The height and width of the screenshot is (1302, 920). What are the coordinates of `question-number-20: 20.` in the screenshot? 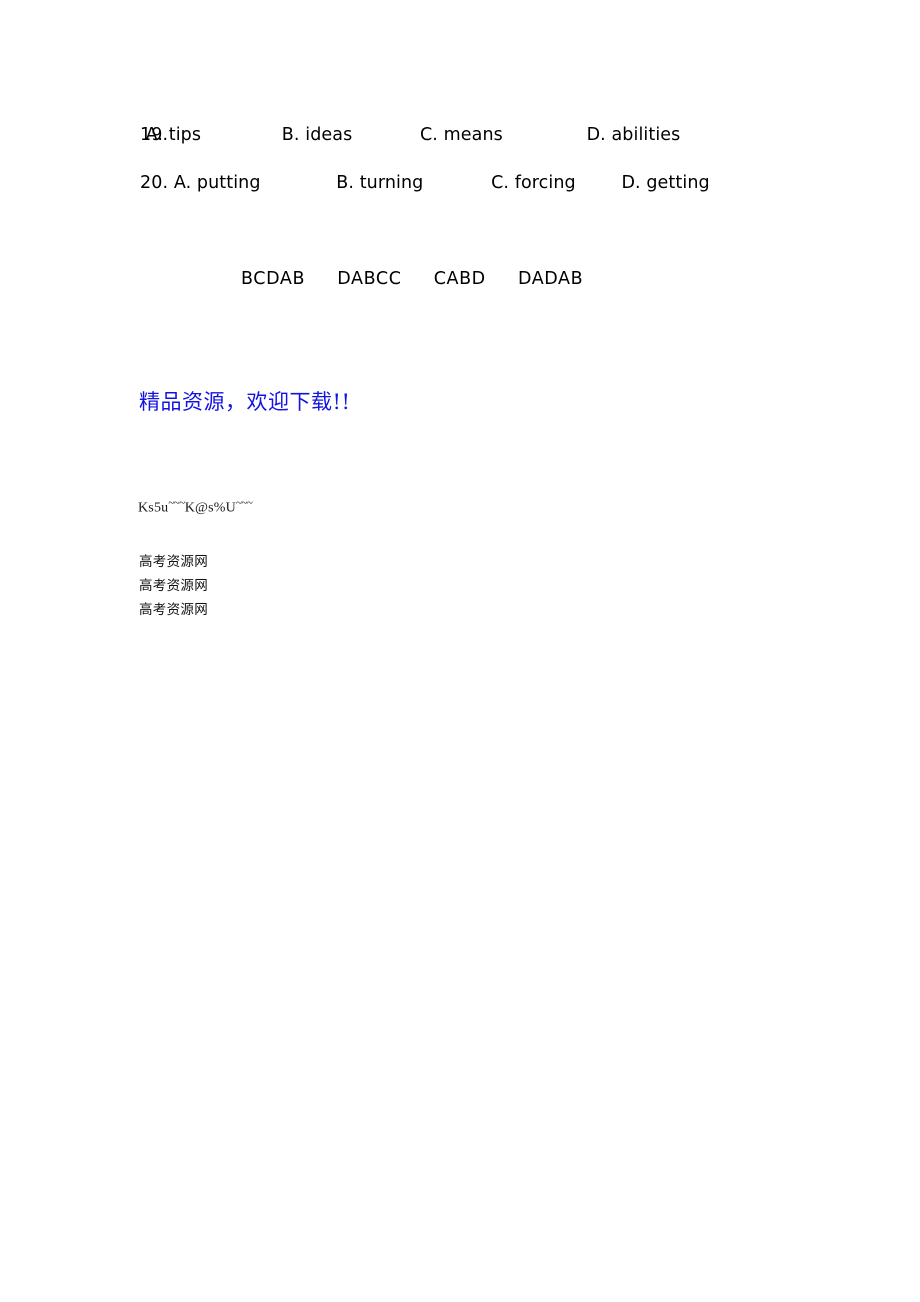 It's located at (154, 183).